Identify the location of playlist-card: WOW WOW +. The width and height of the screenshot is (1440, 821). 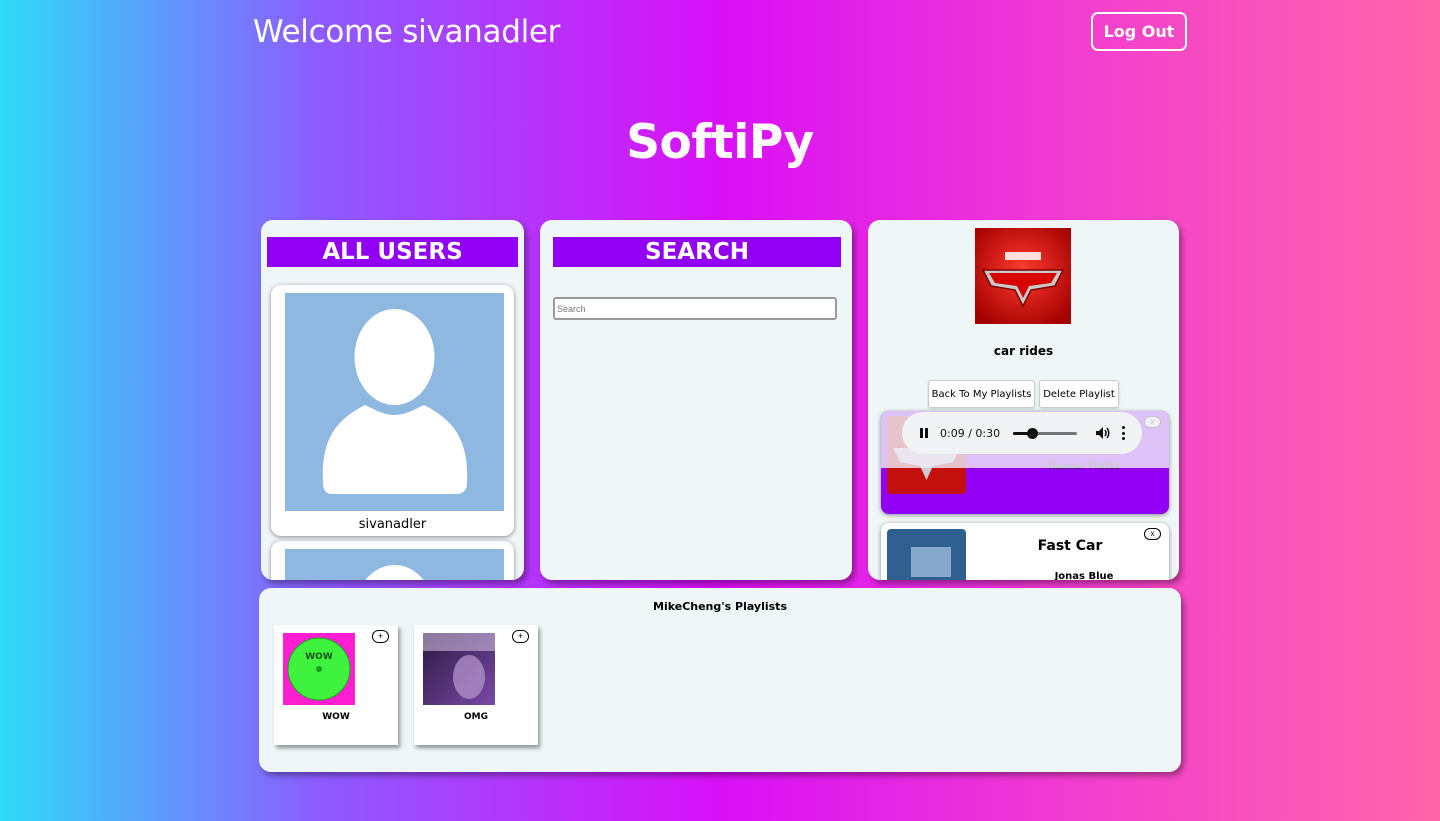
(336, 685).